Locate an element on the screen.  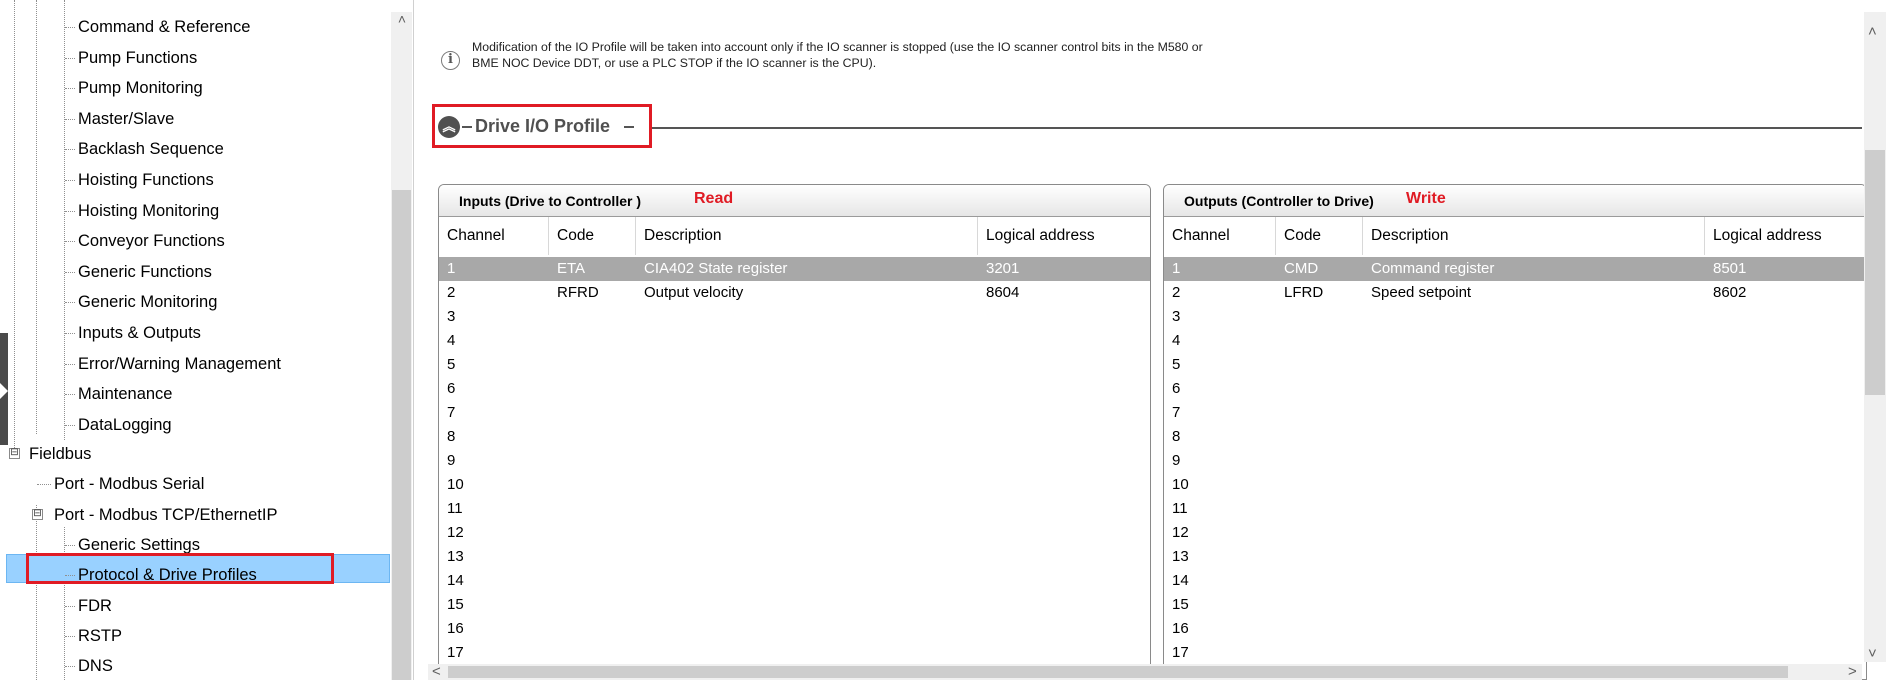
tree-item: Pump Functions is located at coordinates (137, 58).